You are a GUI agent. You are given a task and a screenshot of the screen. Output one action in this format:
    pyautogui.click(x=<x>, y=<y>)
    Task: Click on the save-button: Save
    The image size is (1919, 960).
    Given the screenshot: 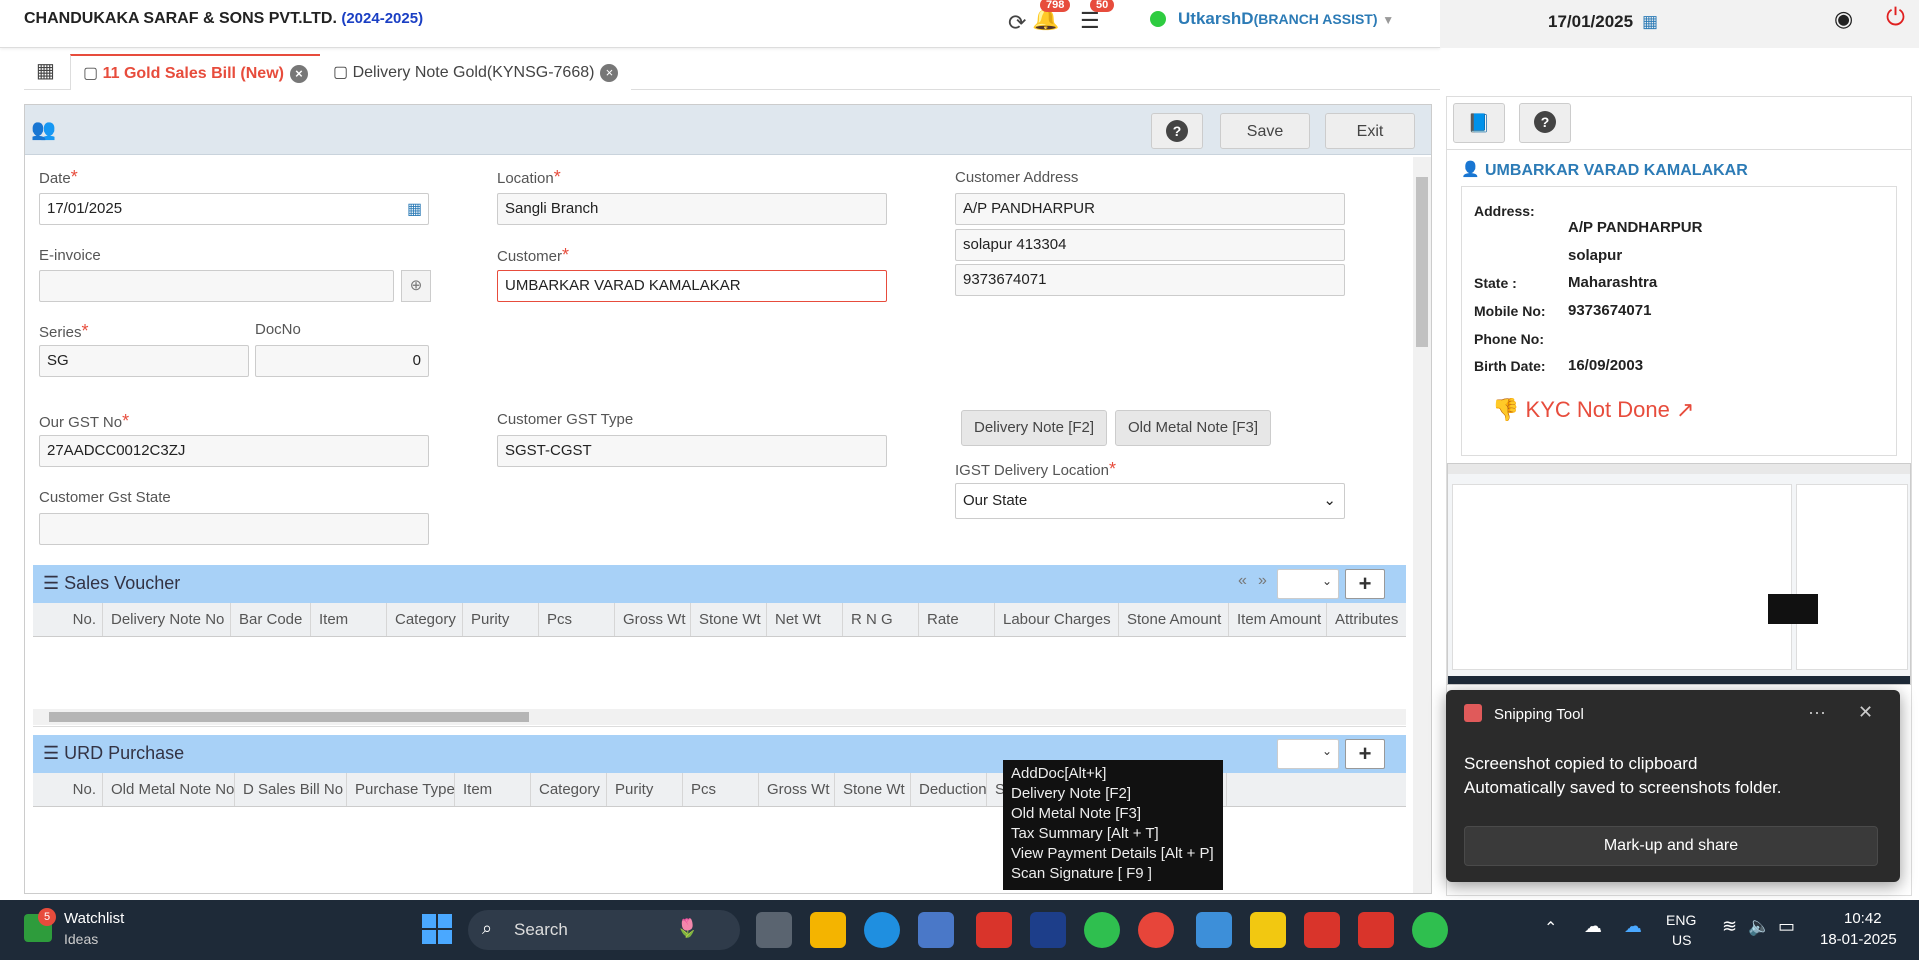 What is the action you would take?
    pyautogui.click(x=1265, y=131)
    